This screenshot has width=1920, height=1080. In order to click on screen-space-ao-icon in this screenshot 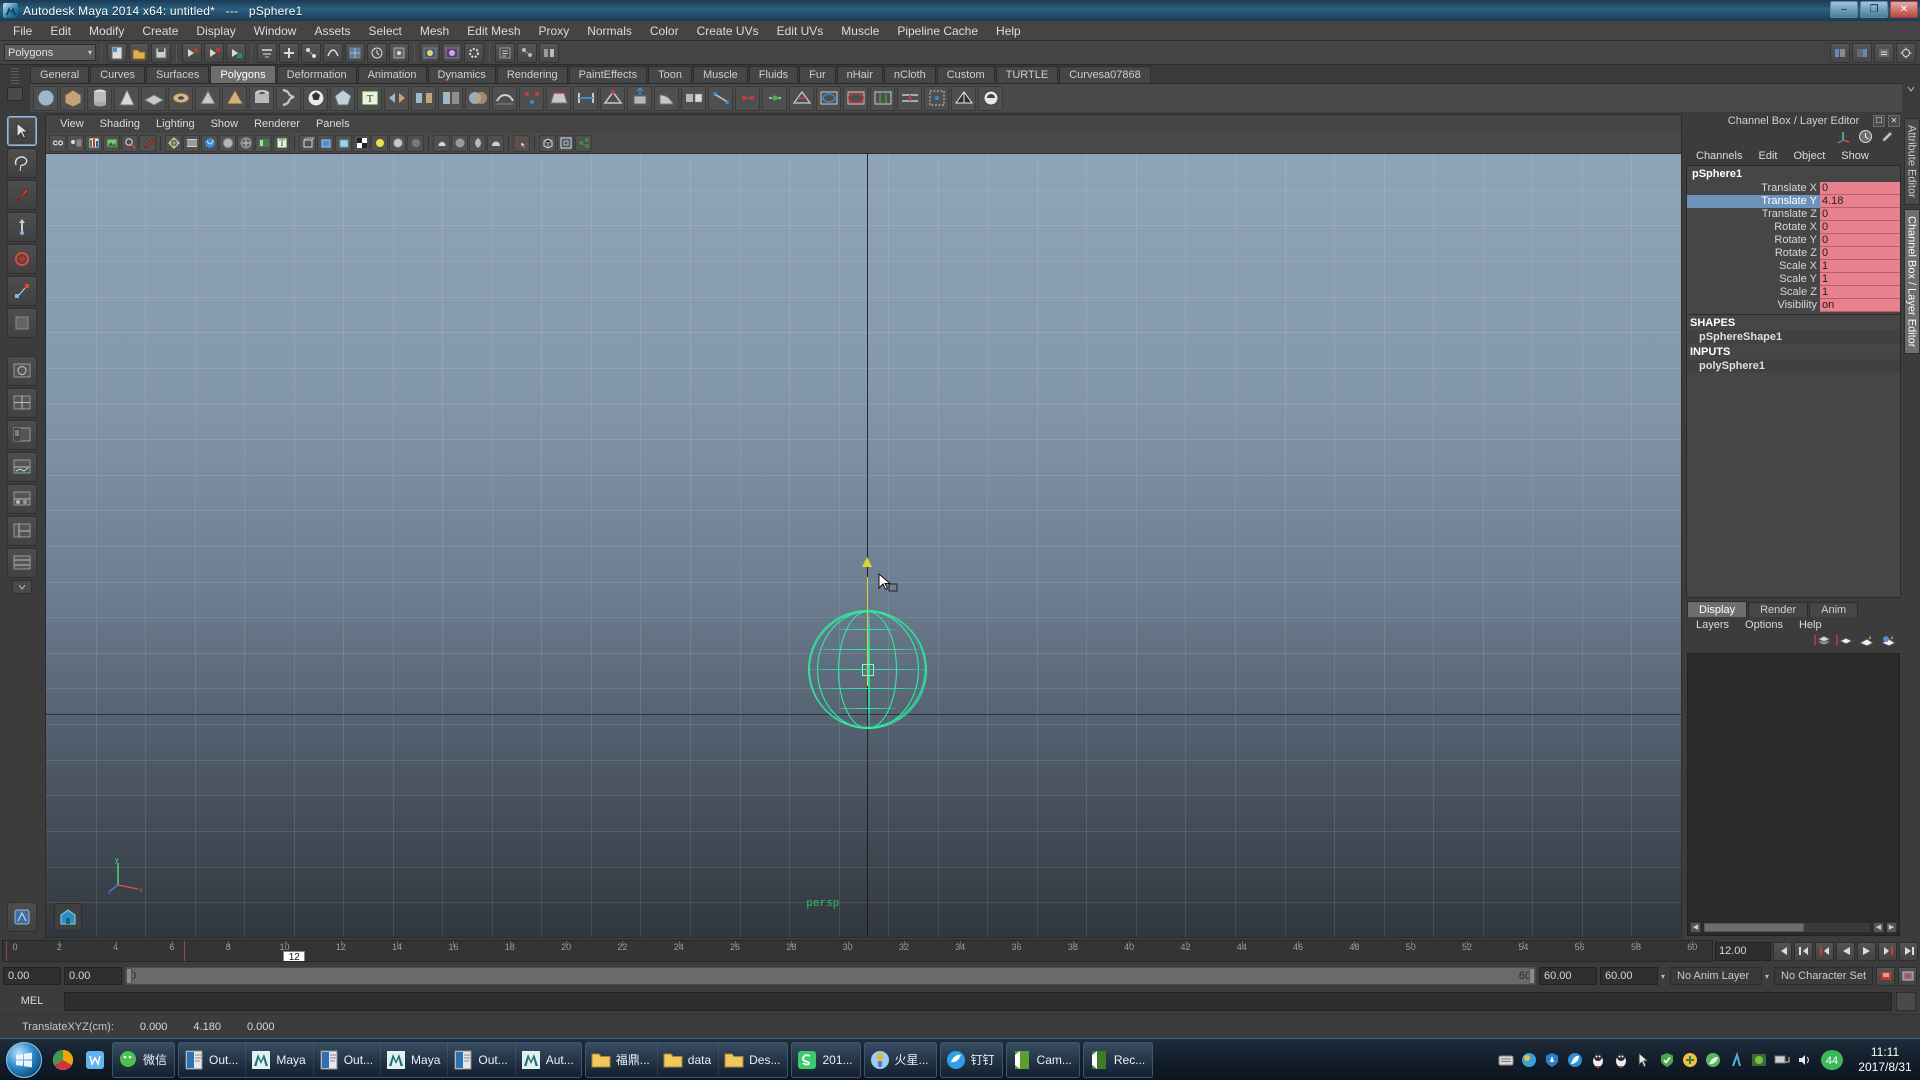, I will do `click(361, 143)`.